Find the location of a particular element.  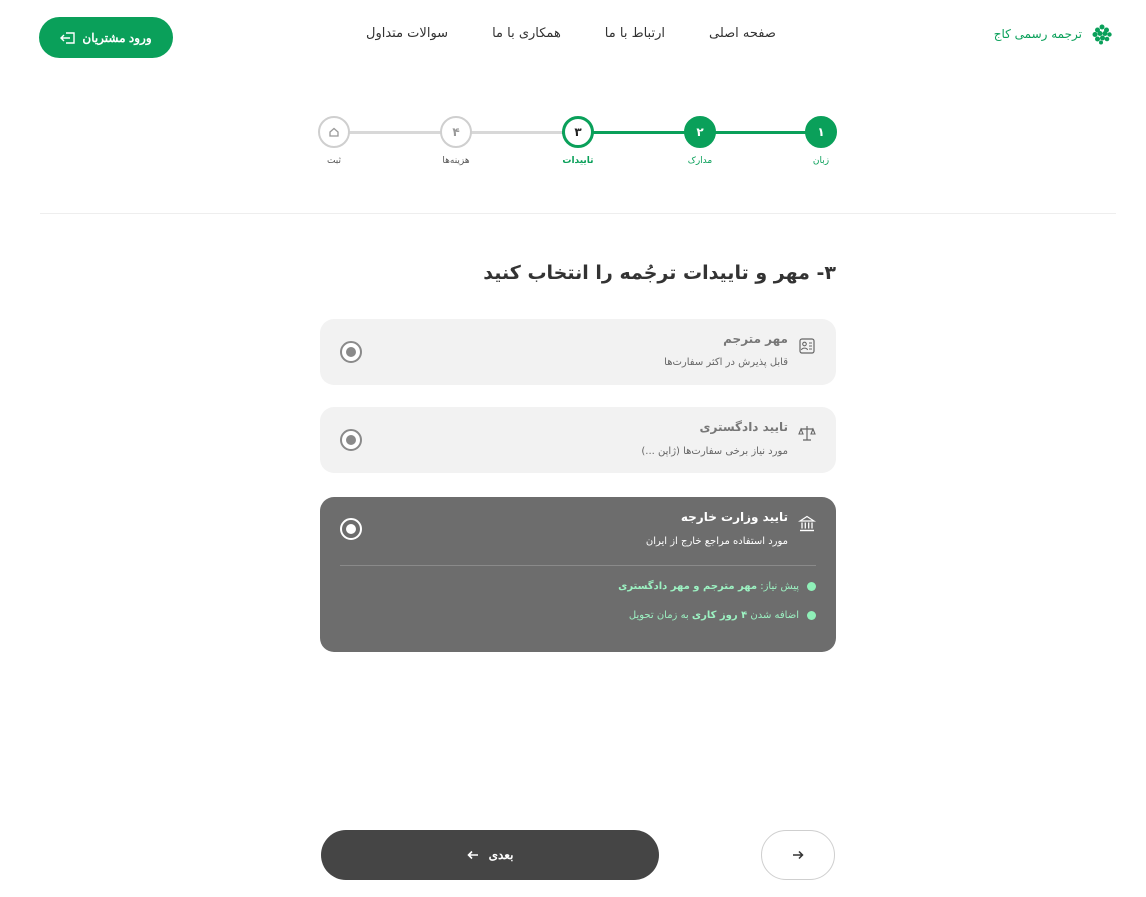

note-text: اضافه شدن ۴ روز کاری به زمان تحویل is located at coordinates (714, 615).